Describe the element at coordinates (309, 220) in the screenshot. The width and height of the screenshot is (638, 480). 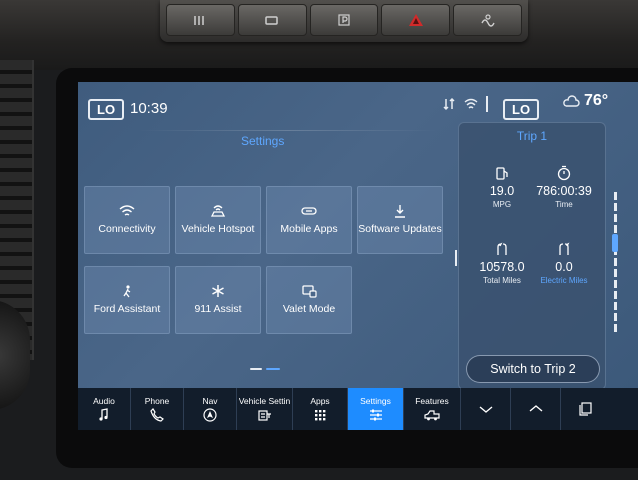
I see `tile-mobile-apps: Mobile Apps` at that location.